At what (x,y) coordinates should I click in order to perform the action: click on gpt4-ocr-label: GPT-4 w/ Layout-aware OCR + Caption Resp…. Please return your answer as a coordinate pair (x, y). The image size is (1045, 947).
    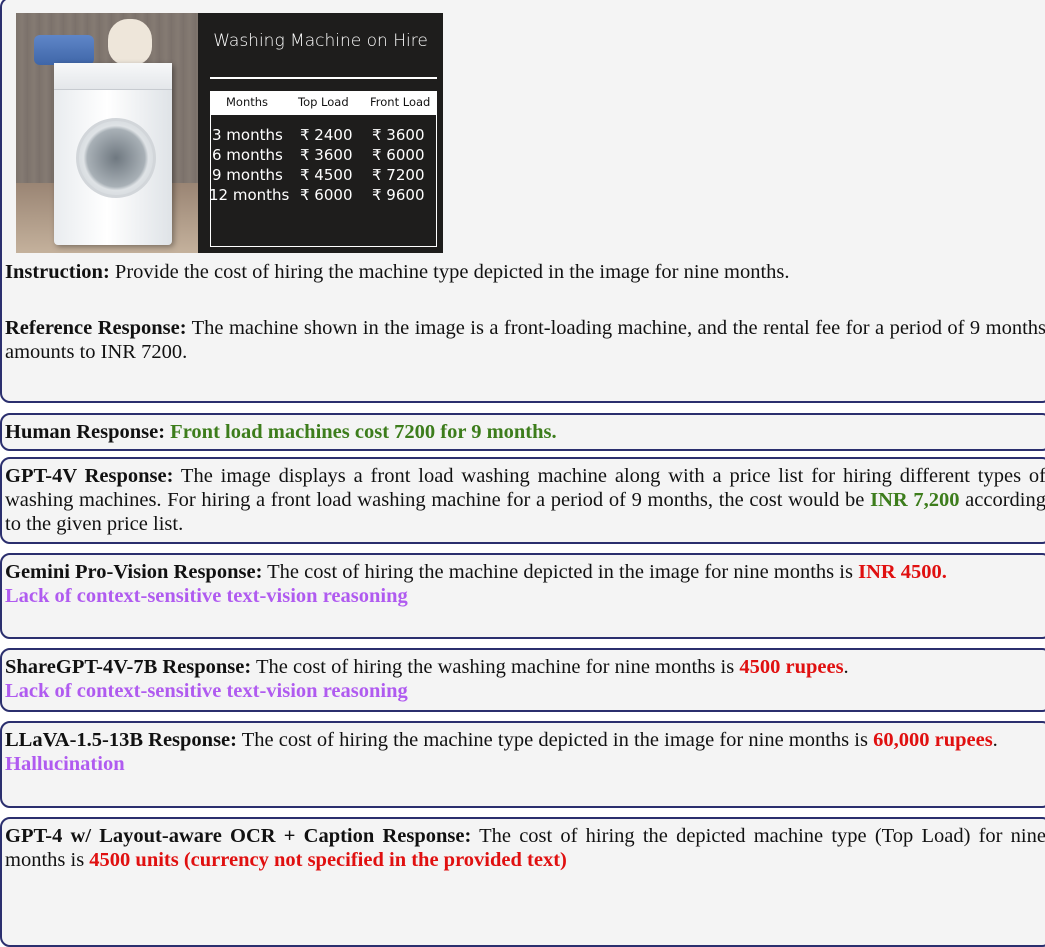
    Looking at the image, I should click on (238, 836).